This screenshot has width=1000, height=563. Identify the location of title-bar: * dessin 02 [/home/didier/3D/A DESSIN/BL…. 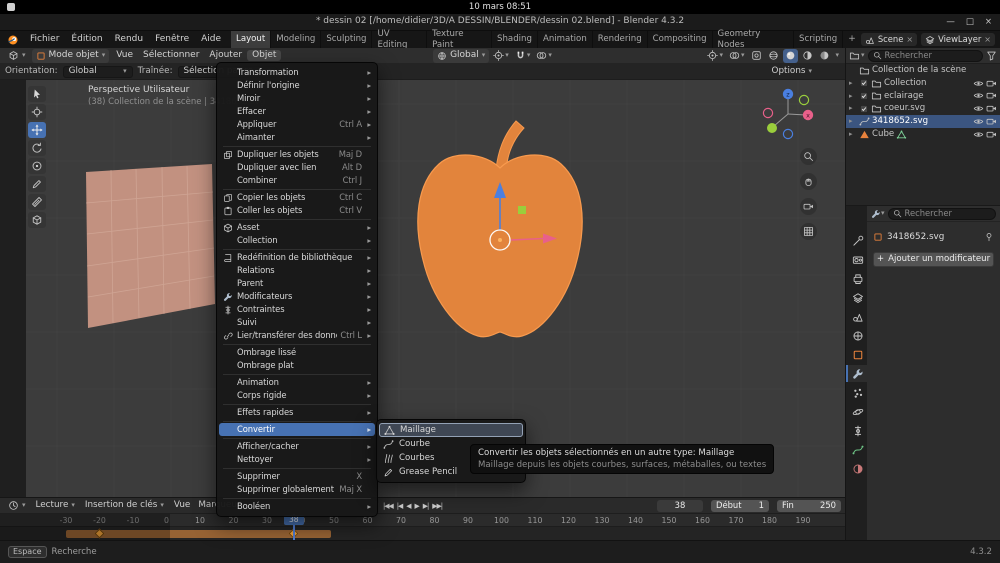
(500, 22).